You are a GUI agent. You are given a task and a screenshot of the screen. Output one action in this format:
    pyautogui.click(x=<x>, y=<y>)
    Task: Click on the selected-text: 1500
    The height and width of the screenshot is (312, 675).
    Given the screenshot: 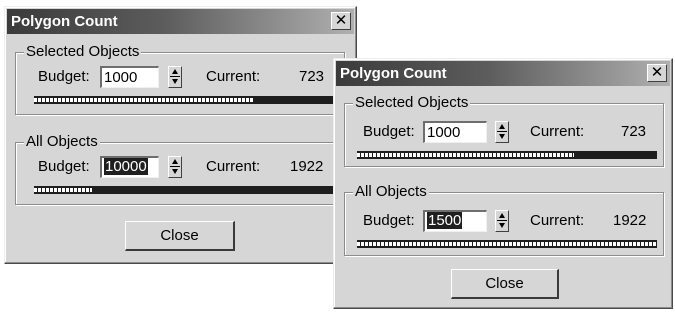 What is the action you would take?
    pyautogui.click(x=445, y=220)
    